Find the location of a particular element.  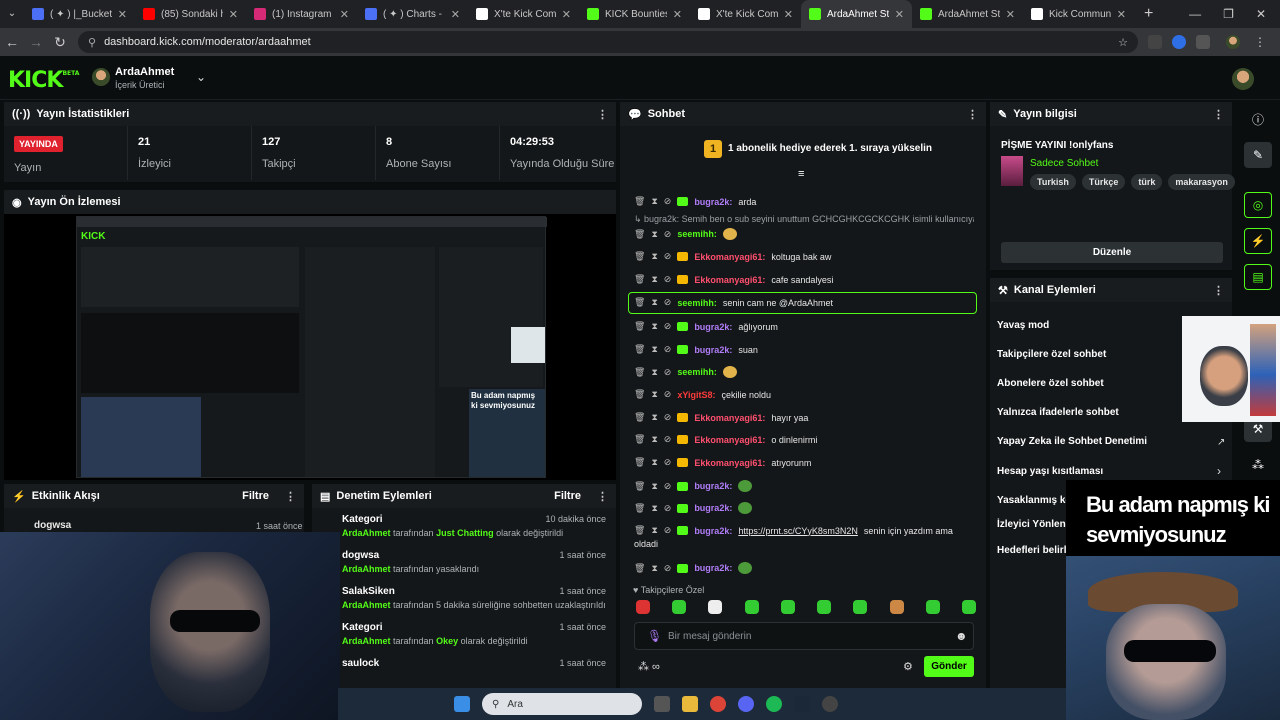

chat-rail-icon: ▤ is located at coordinates (1258, 277).